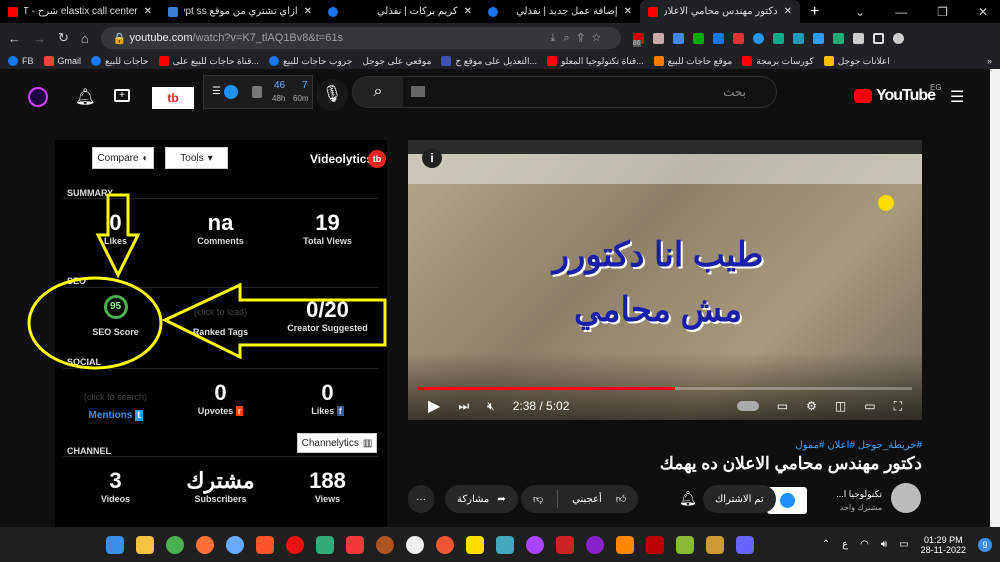  What do you see at coordinates (869, 406) in the screenshot?
I see `theater-mode-icon: ▭` at bounding box center [869, 406].